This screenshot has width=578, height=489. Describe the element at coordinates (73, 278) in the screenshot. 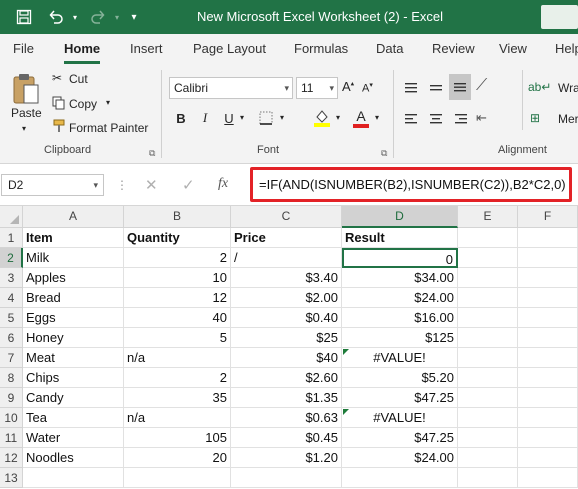

I see `cell-a3: Apples` at that location.